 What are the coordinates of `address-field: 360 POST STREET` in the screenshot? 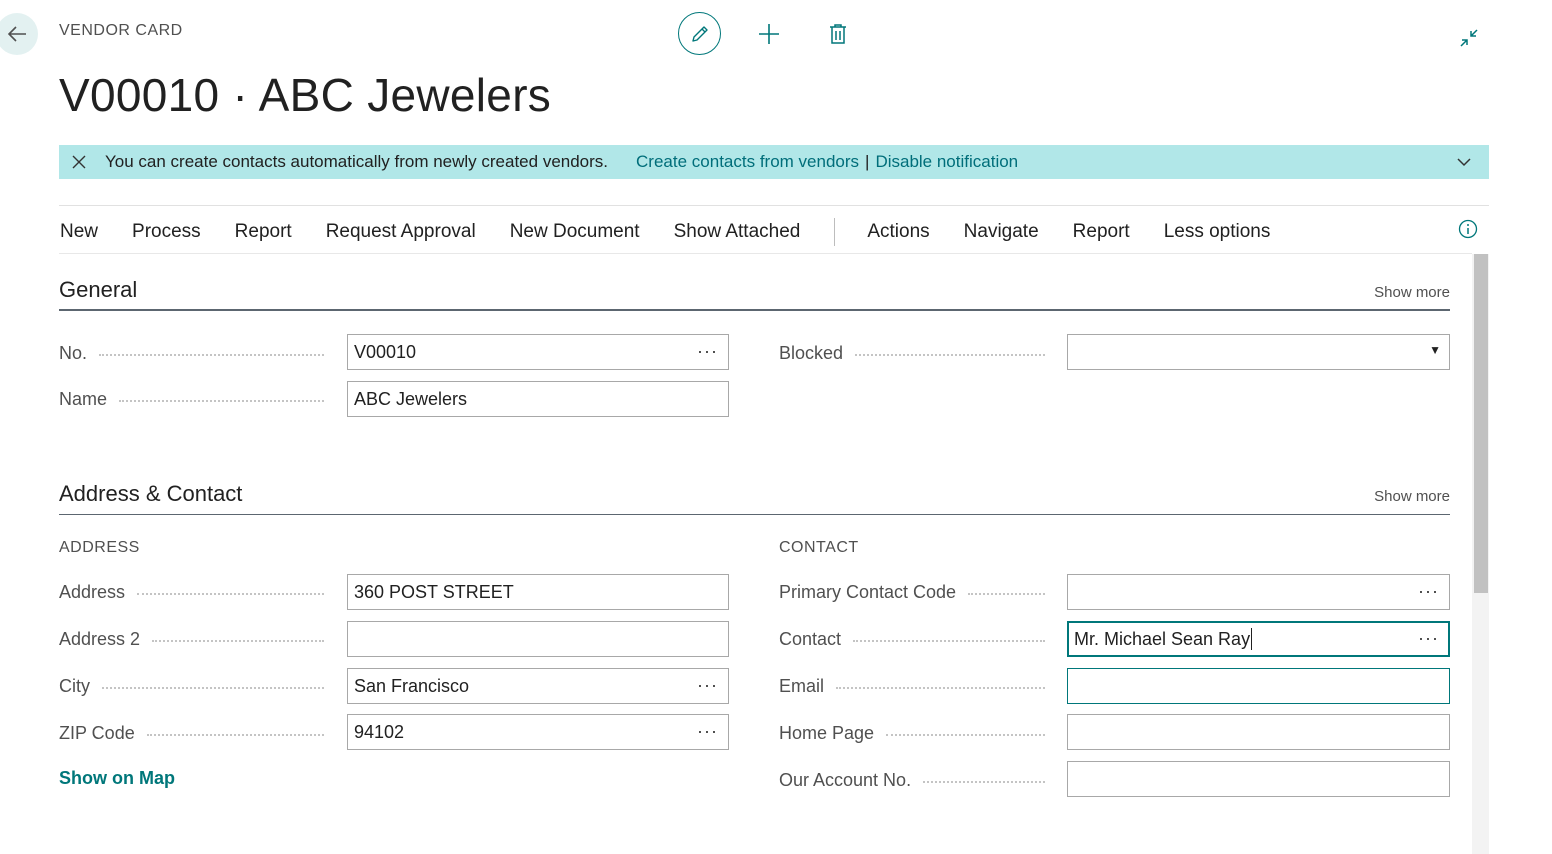 It's located at (538, 592).